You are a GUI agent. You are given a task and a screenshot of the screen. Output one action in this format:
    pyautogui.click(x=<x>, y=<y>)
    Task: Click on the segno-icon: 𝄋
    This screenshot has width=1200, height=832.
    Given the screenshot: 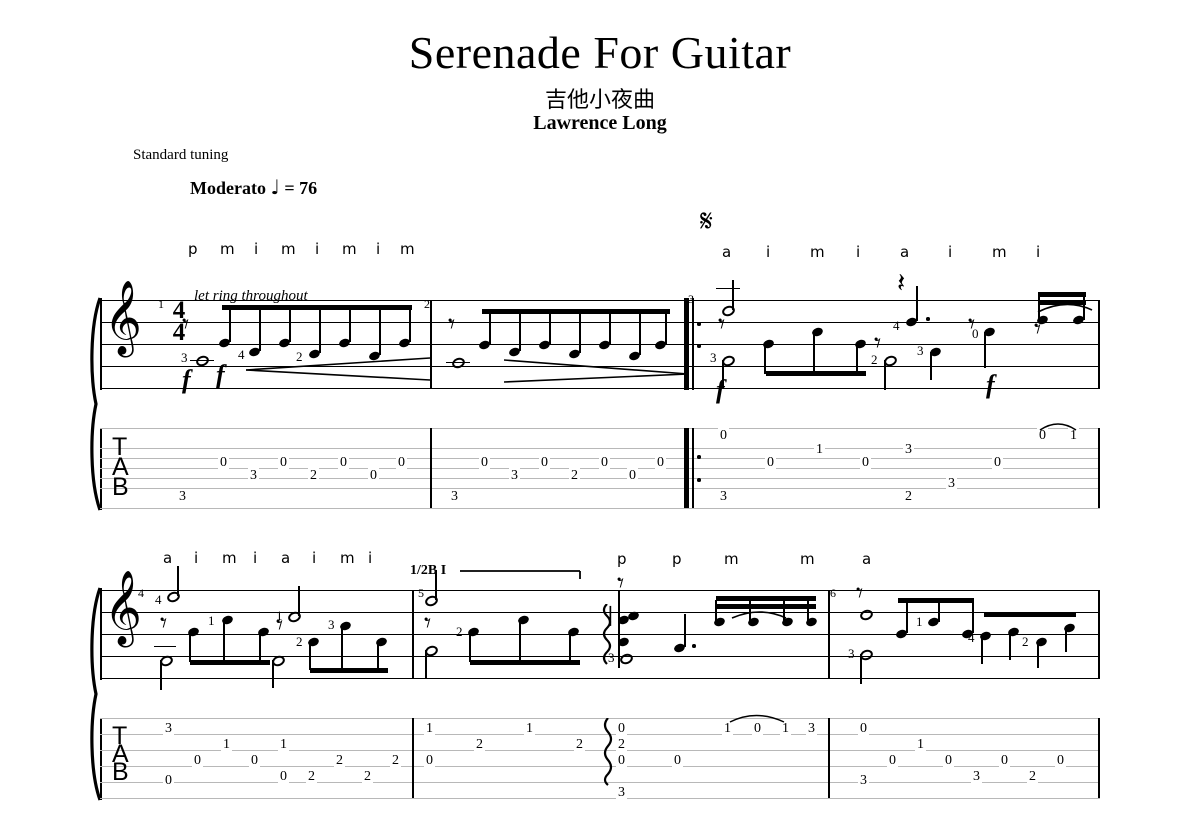 What is the action you would take?
    pyautogui.click(x=706, y=221)
    